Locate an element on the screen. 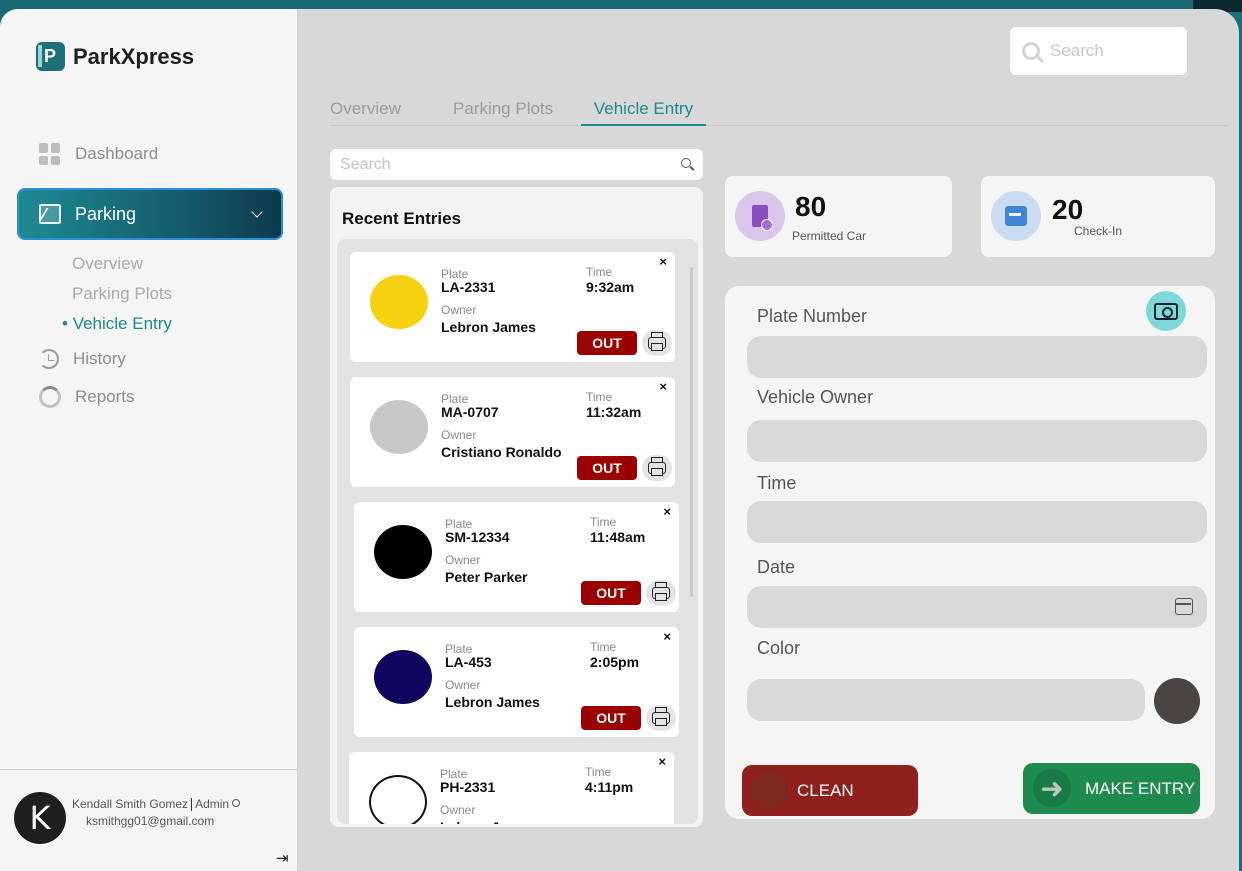 Image resolution: width=1242 pixels, height=871 pixels. color-swatch-picker is located at coordinates (1177, 701).